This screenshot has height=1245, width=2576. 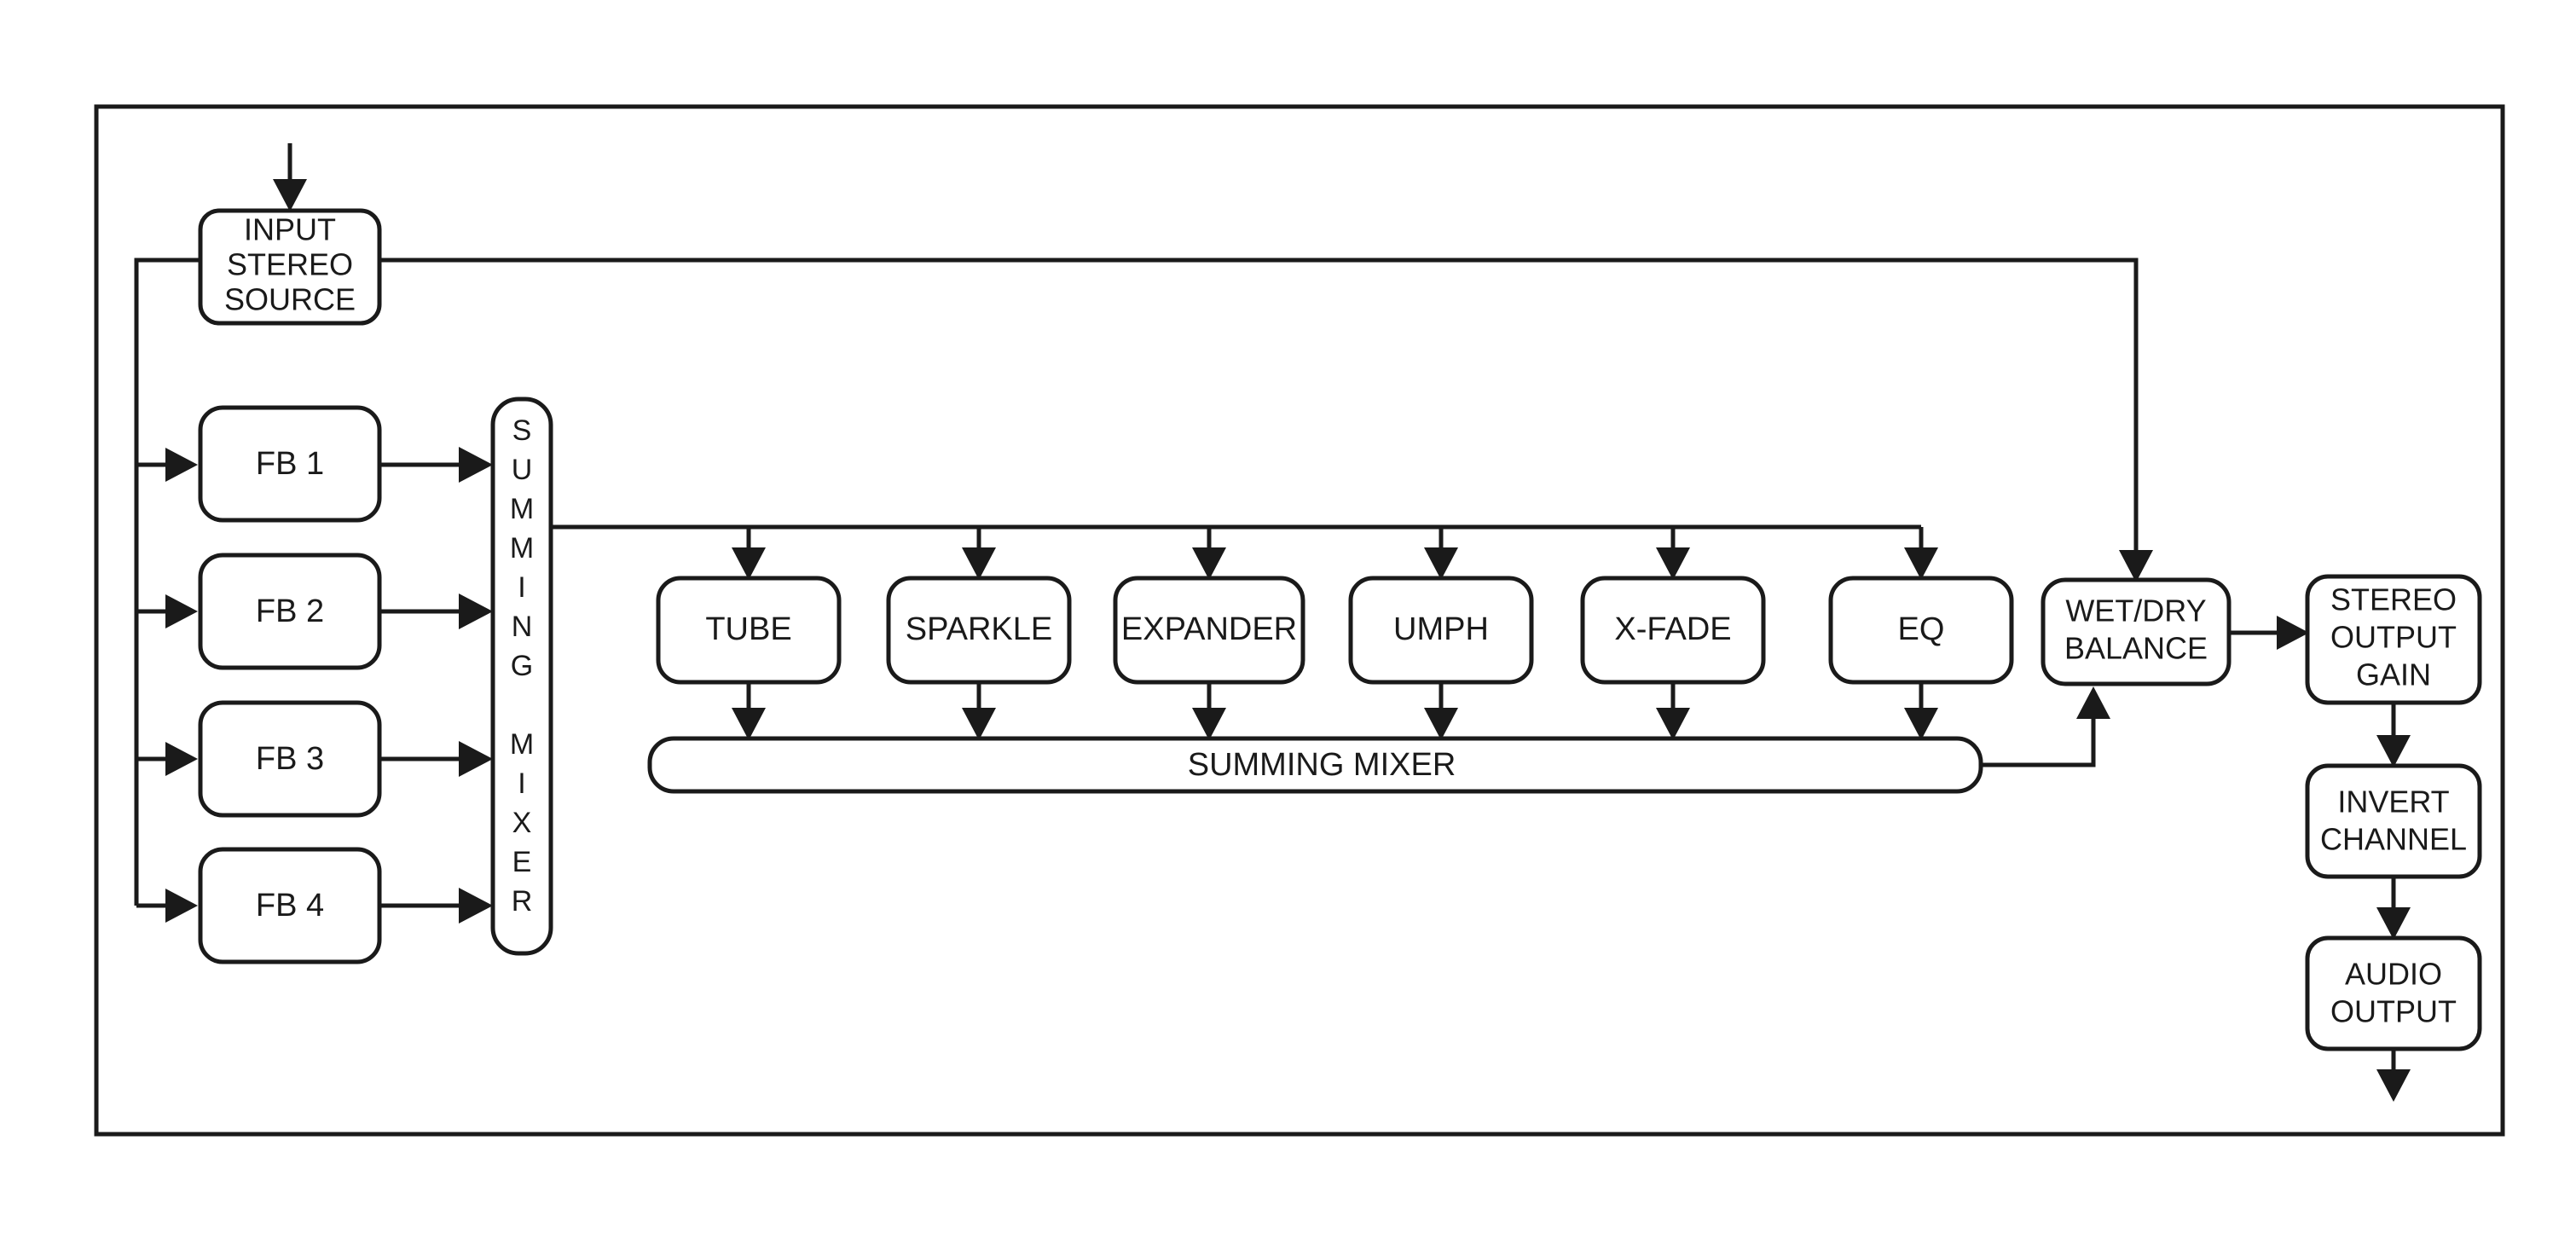 I want to click on effects-distribution-bus-wire, so click(x=1245, y=552).